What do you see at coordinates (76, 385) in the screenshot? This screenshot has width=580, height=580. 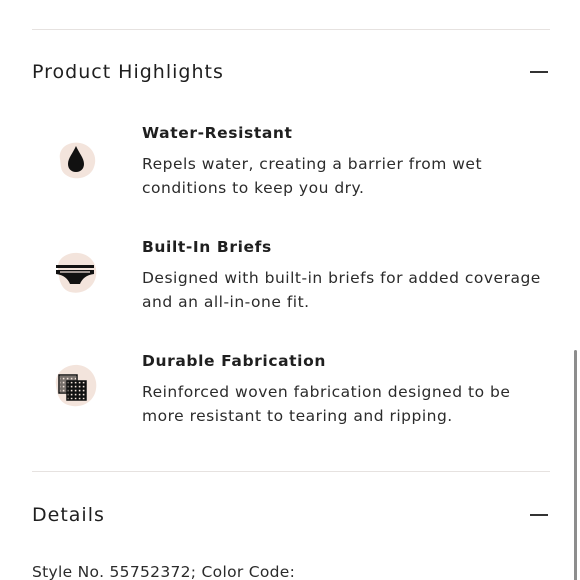 I see `woven-fabric-icon` at bounding box center [76, 385].